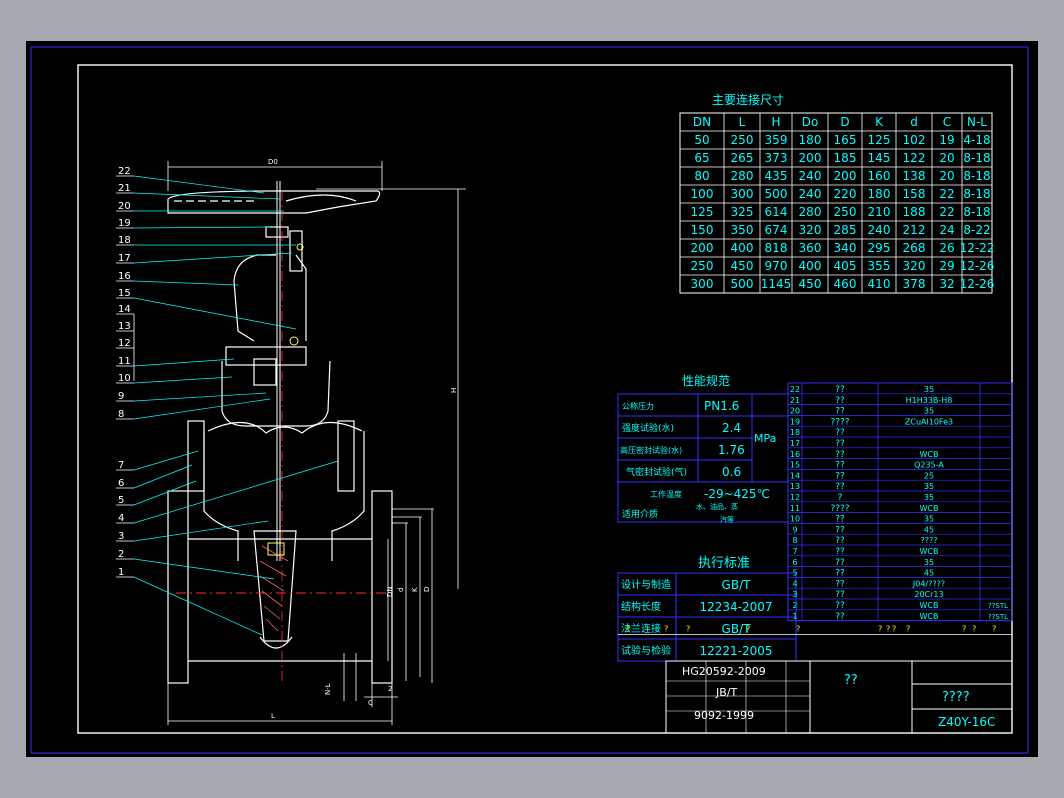 The image size is (1064, 798). I want to click on part-no: 21, so click(795, 400).